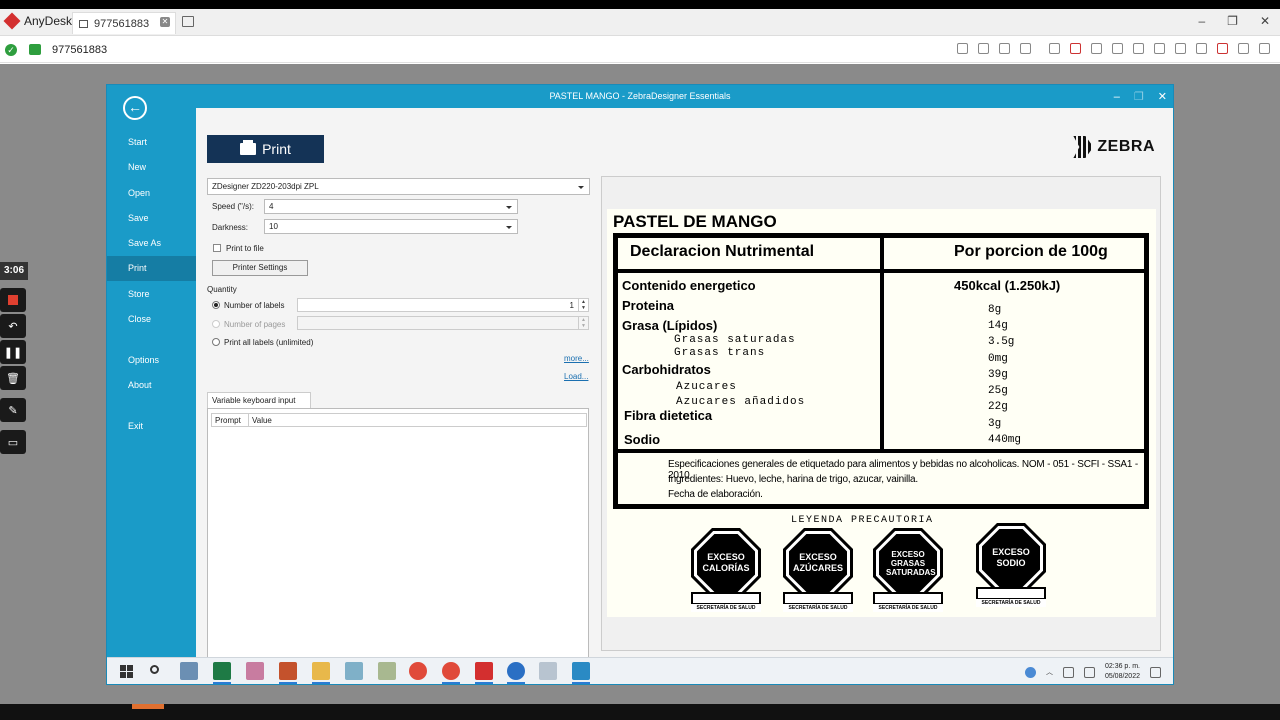 The image size is (1280, 720). I want to click on menu-save: Save, so click(151, 218).